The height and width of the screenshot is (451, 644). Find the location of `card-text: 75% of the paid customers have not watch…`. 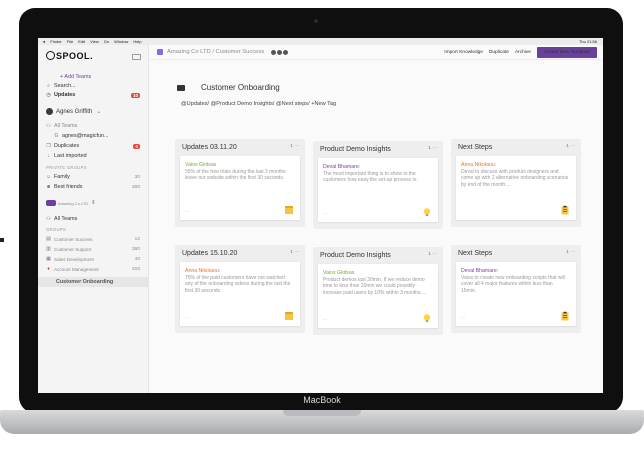

card-text: 75% of the paid customers have not watch… is located at coordinates (238, 284).